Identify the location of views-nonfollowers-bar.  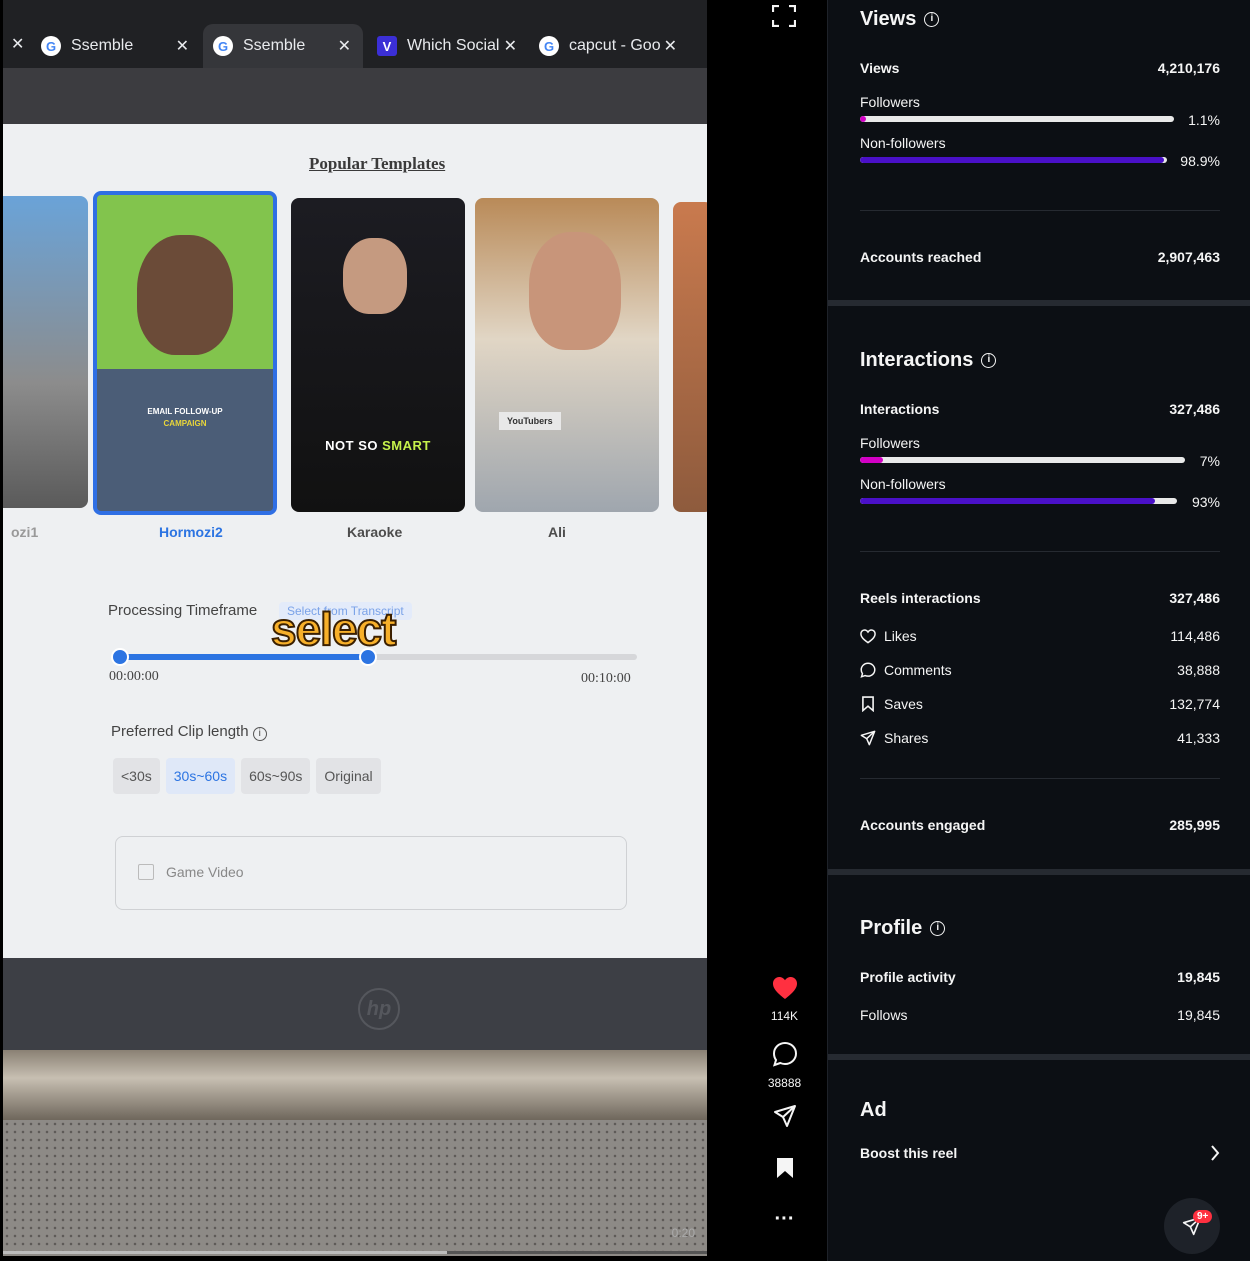
(1013, 160).